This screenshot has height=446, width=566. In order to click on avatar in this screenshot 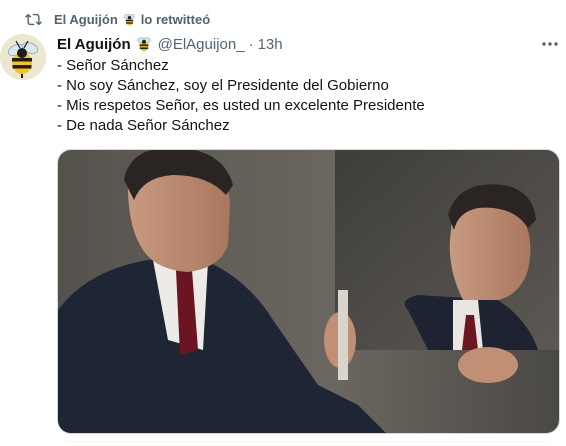, I will do `click(23, 57)`.